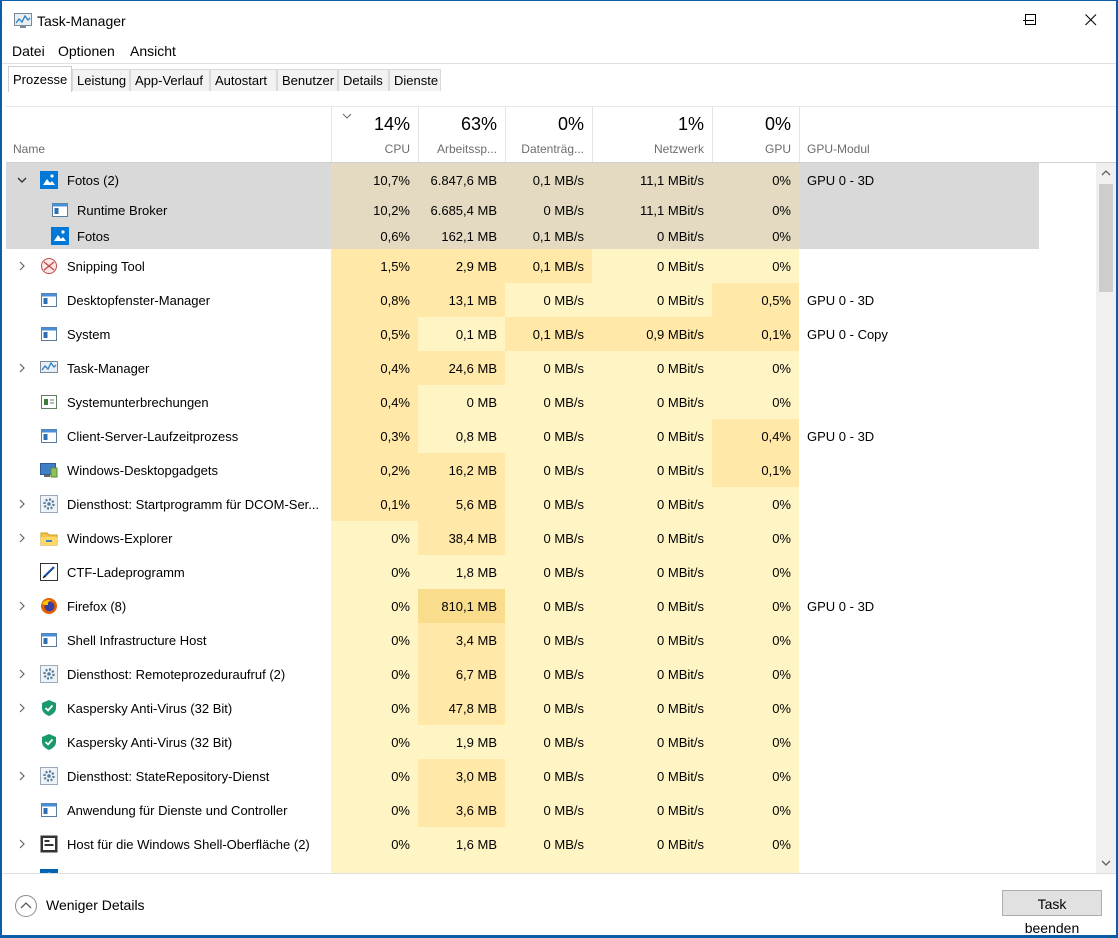 This screenshot has width=1118, height=938. What do you see at coordinates (1106, 863) in the screenshot?
I see `scroll-down-icon` at bounding box center [1106, 863].